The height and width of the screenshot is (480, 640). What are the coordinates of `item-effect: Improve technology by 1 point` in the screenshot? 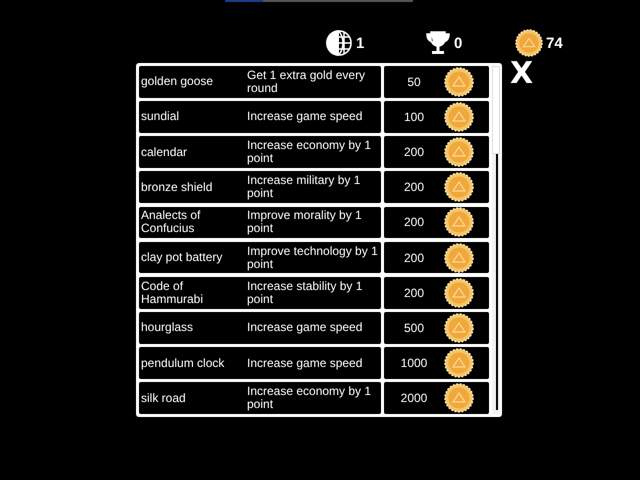 It's located at (313, 257).